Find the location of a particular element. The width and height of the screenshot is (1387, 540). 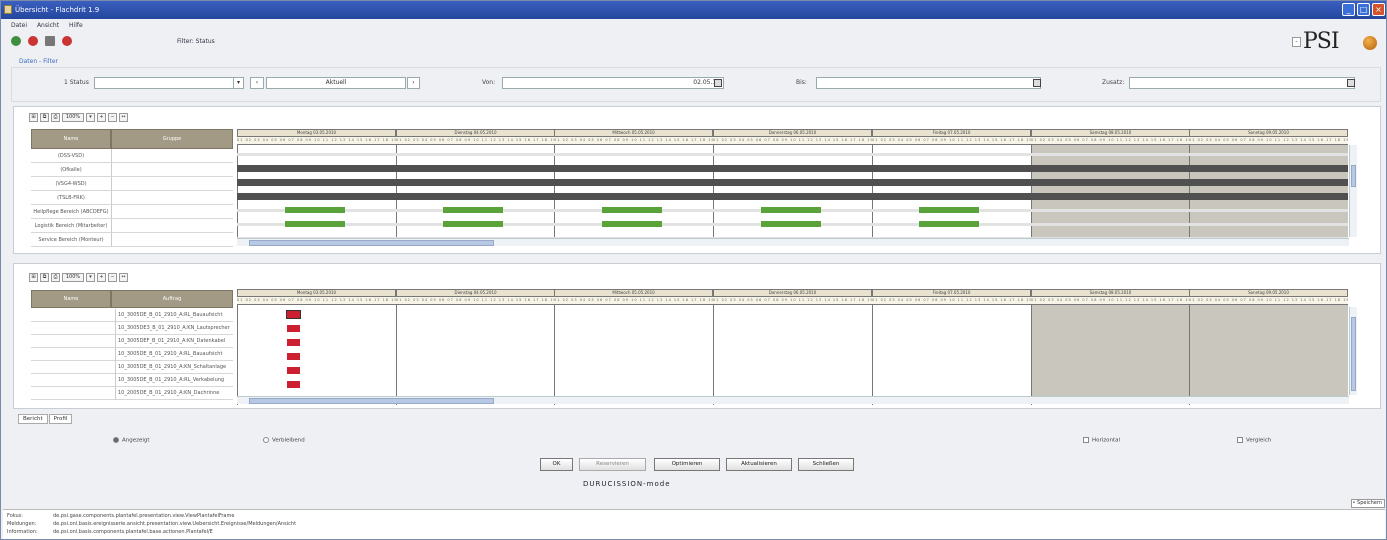

status-combo: • Speichern is located at coordinates (1368, 503).